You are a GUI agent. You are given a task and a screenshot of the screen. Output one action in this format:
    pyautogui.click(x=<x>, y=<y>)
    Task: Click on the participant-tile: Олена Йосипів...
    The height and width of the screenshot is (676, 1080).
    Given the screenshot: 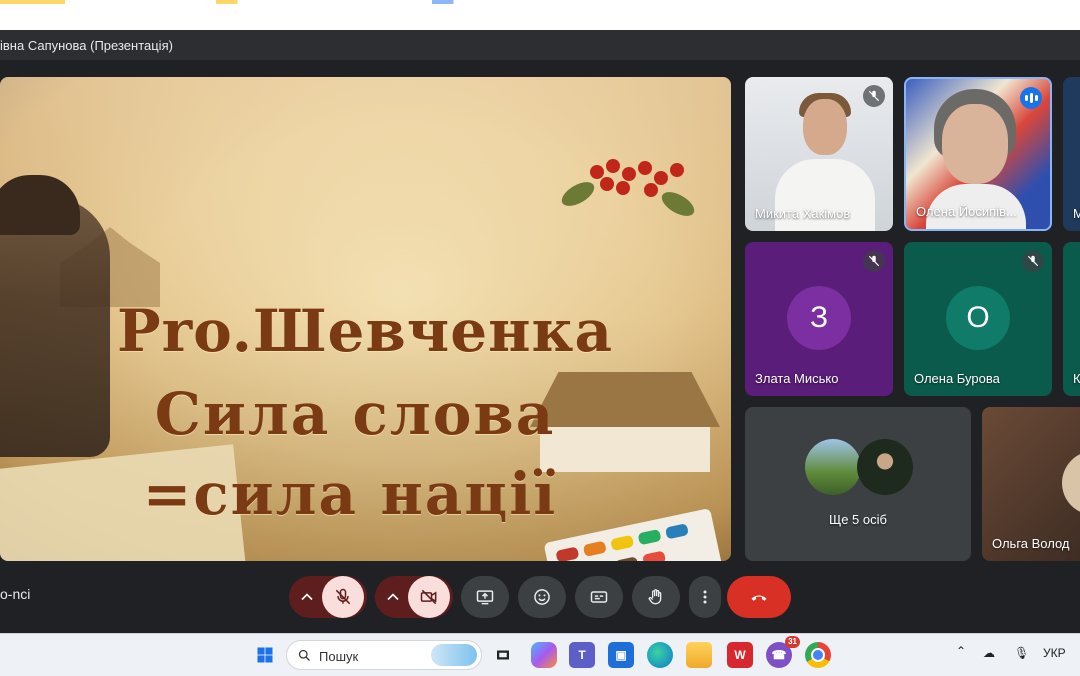 What is the action you would take?
    pyautogui.click(x=978, y=154)
    